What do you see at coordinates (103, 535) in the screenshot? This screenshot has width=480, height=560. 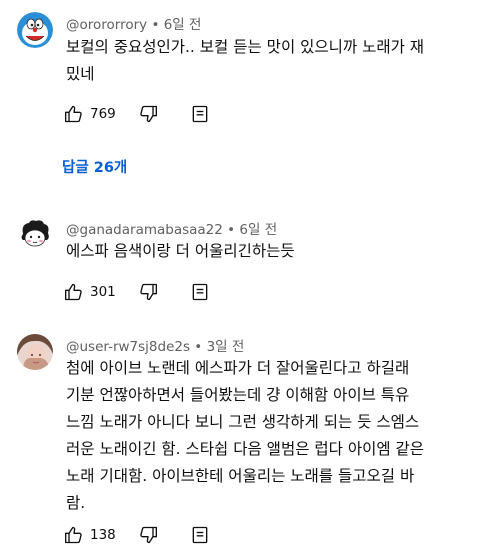 I see `like-count: 138` at bounding box center [103, 535].